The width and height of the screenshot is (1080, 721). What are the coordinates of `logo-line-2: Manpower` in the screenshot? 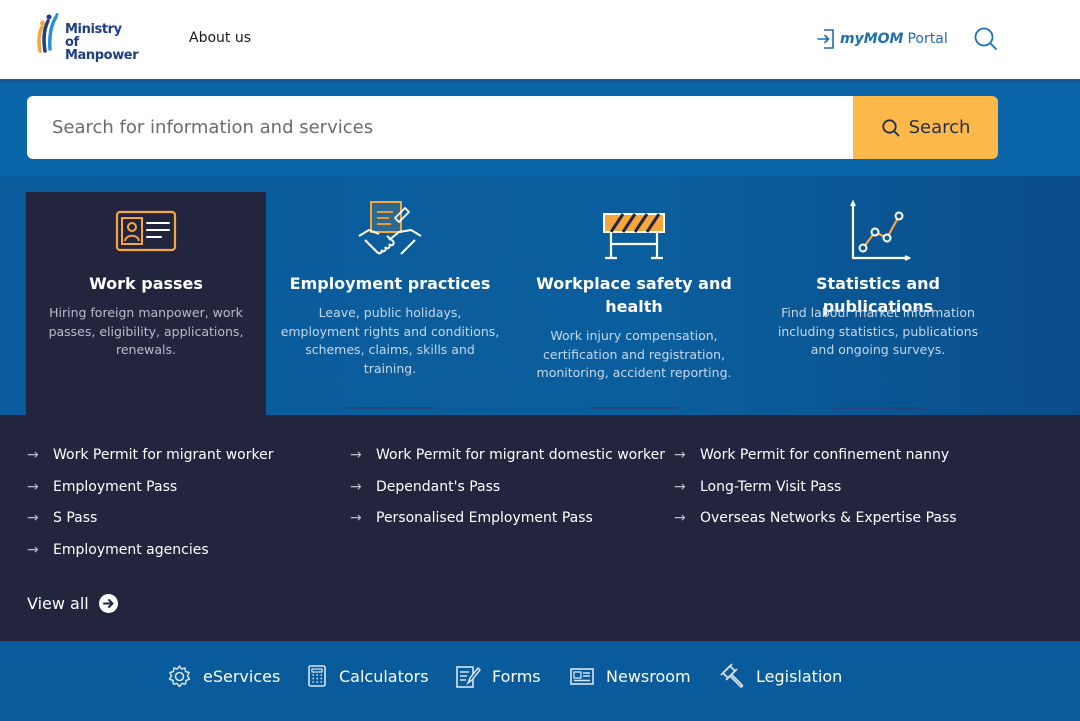 It's located at (102, 55).